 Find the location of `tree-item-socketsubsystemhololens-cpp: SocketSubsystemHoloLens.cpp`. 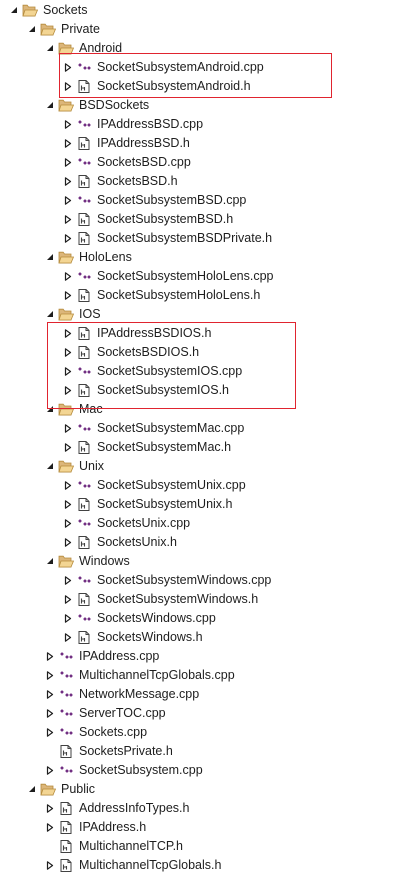

tree-item-socketsubsystemhololens-cpp: SocketSubsystemHoloLens.cpp is located at coordinates (209, 276).